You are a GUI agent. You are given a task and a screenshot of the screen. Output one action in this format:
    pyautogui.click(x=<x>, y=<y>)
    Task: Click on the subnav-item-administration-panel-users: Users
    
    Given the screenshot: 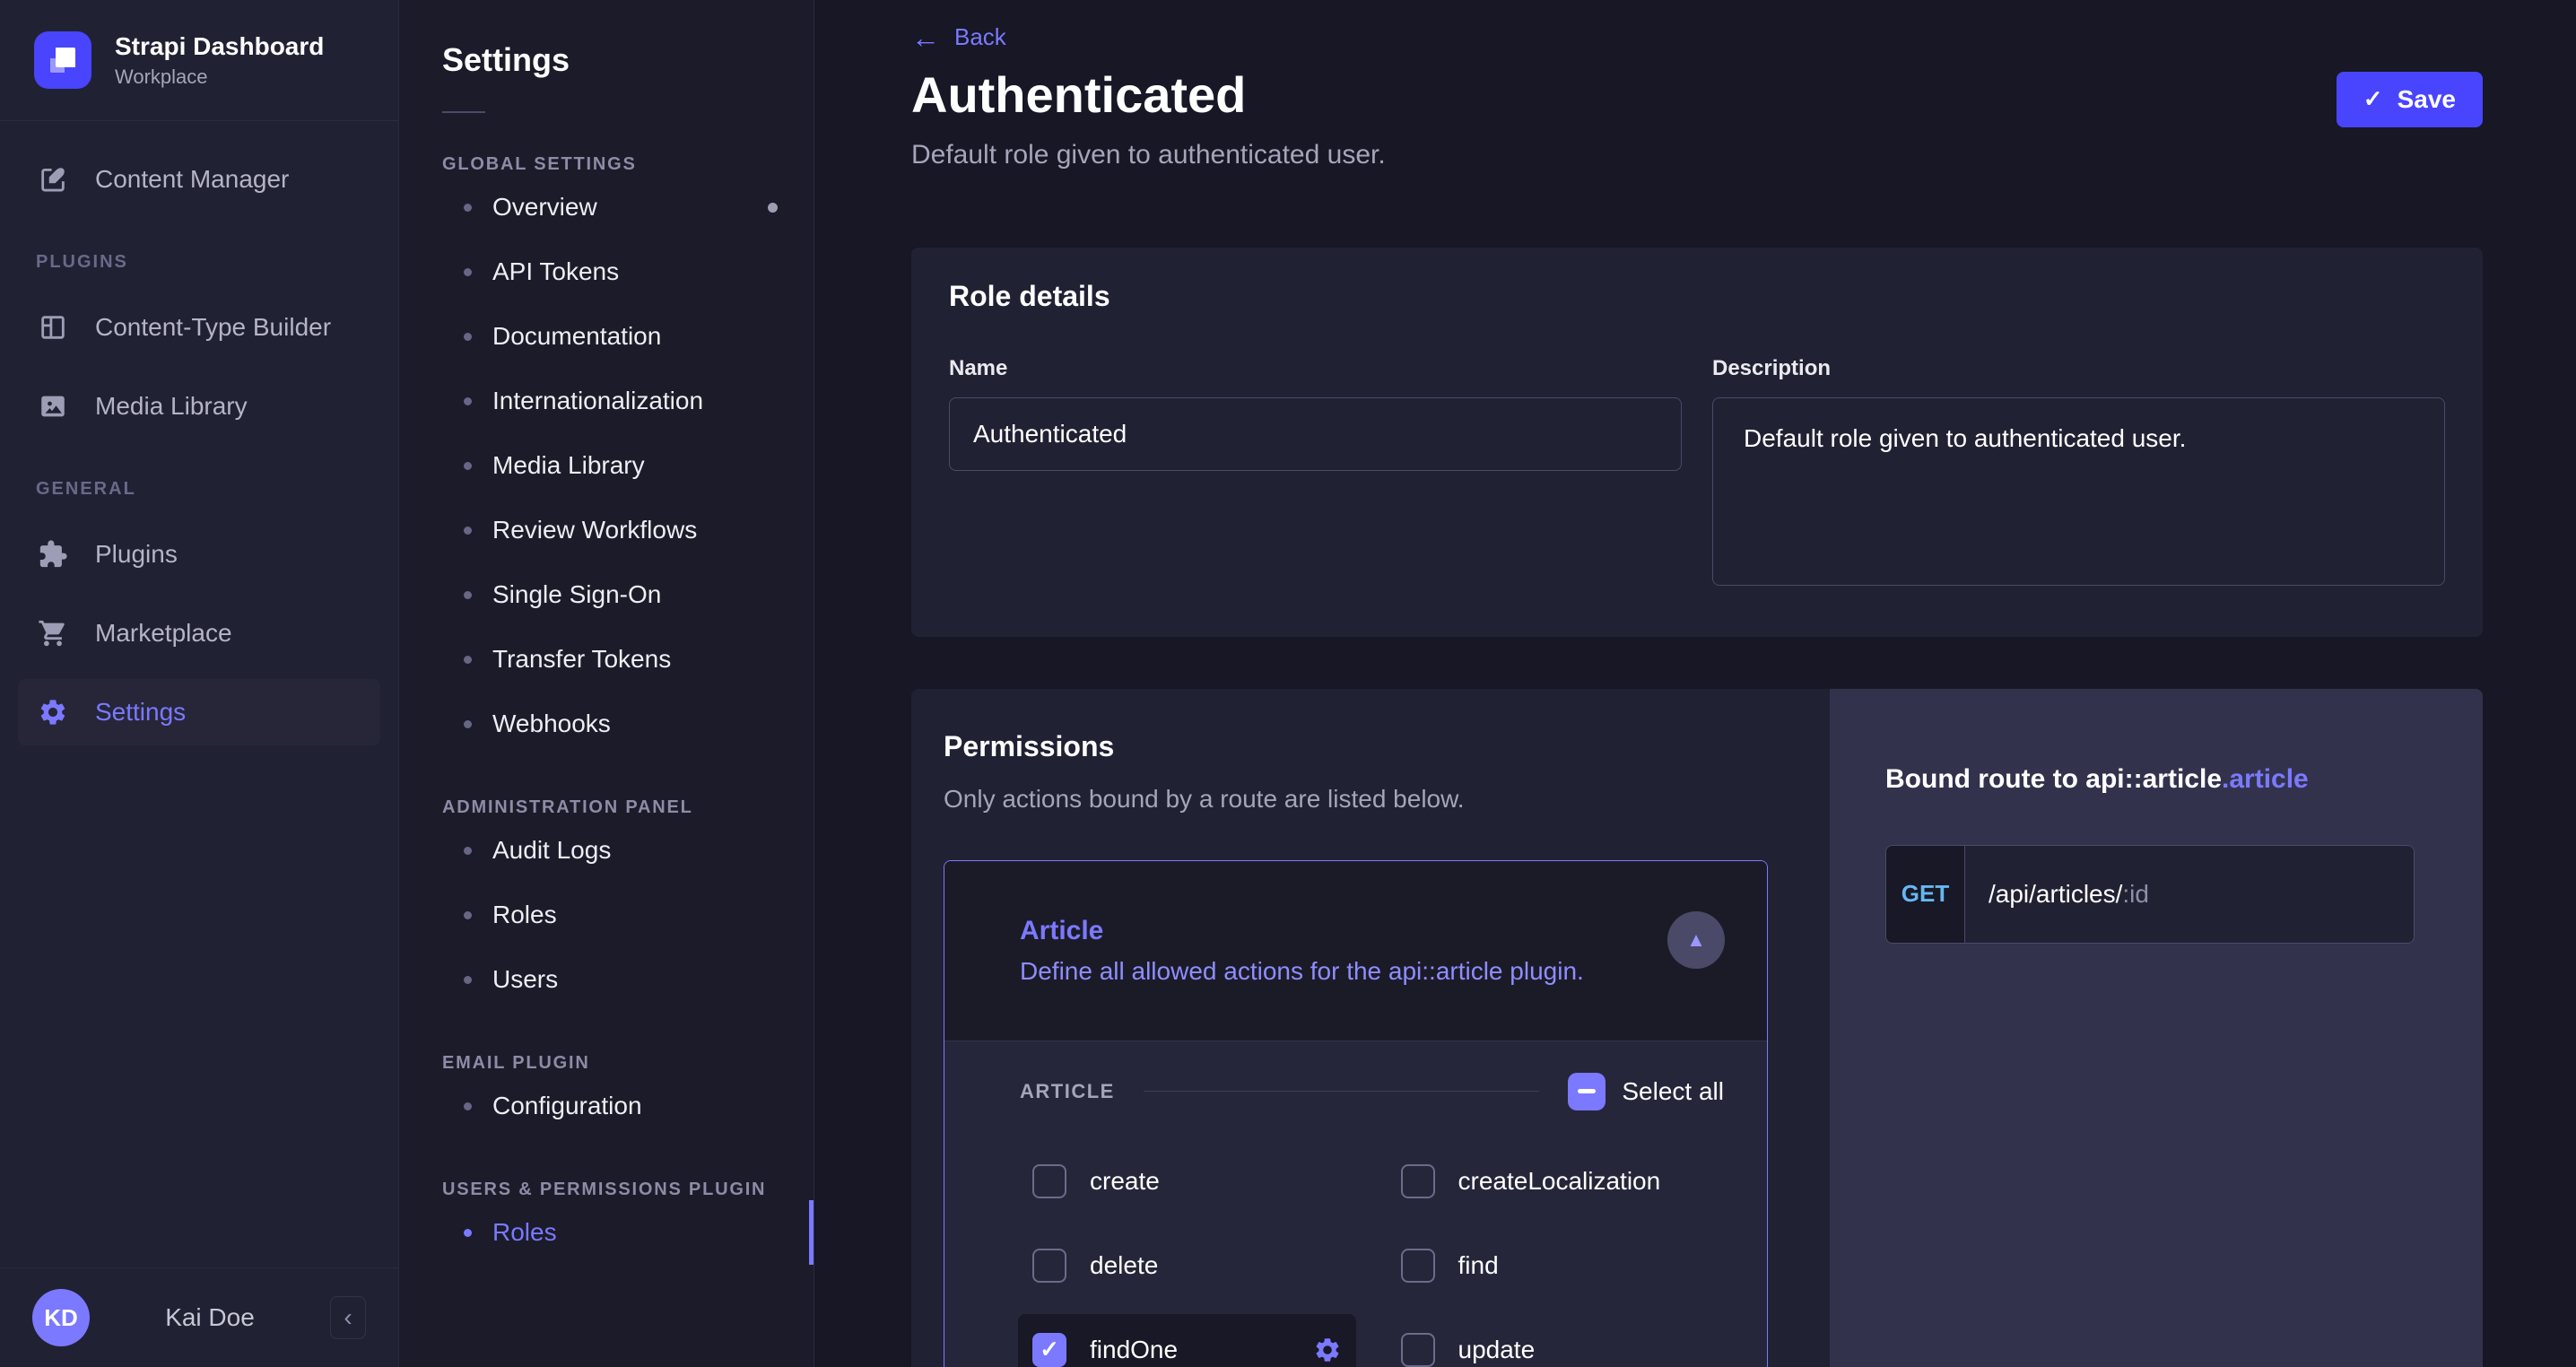 What is the action you would take?
    pyautogui.click(x=606, y=980)
    